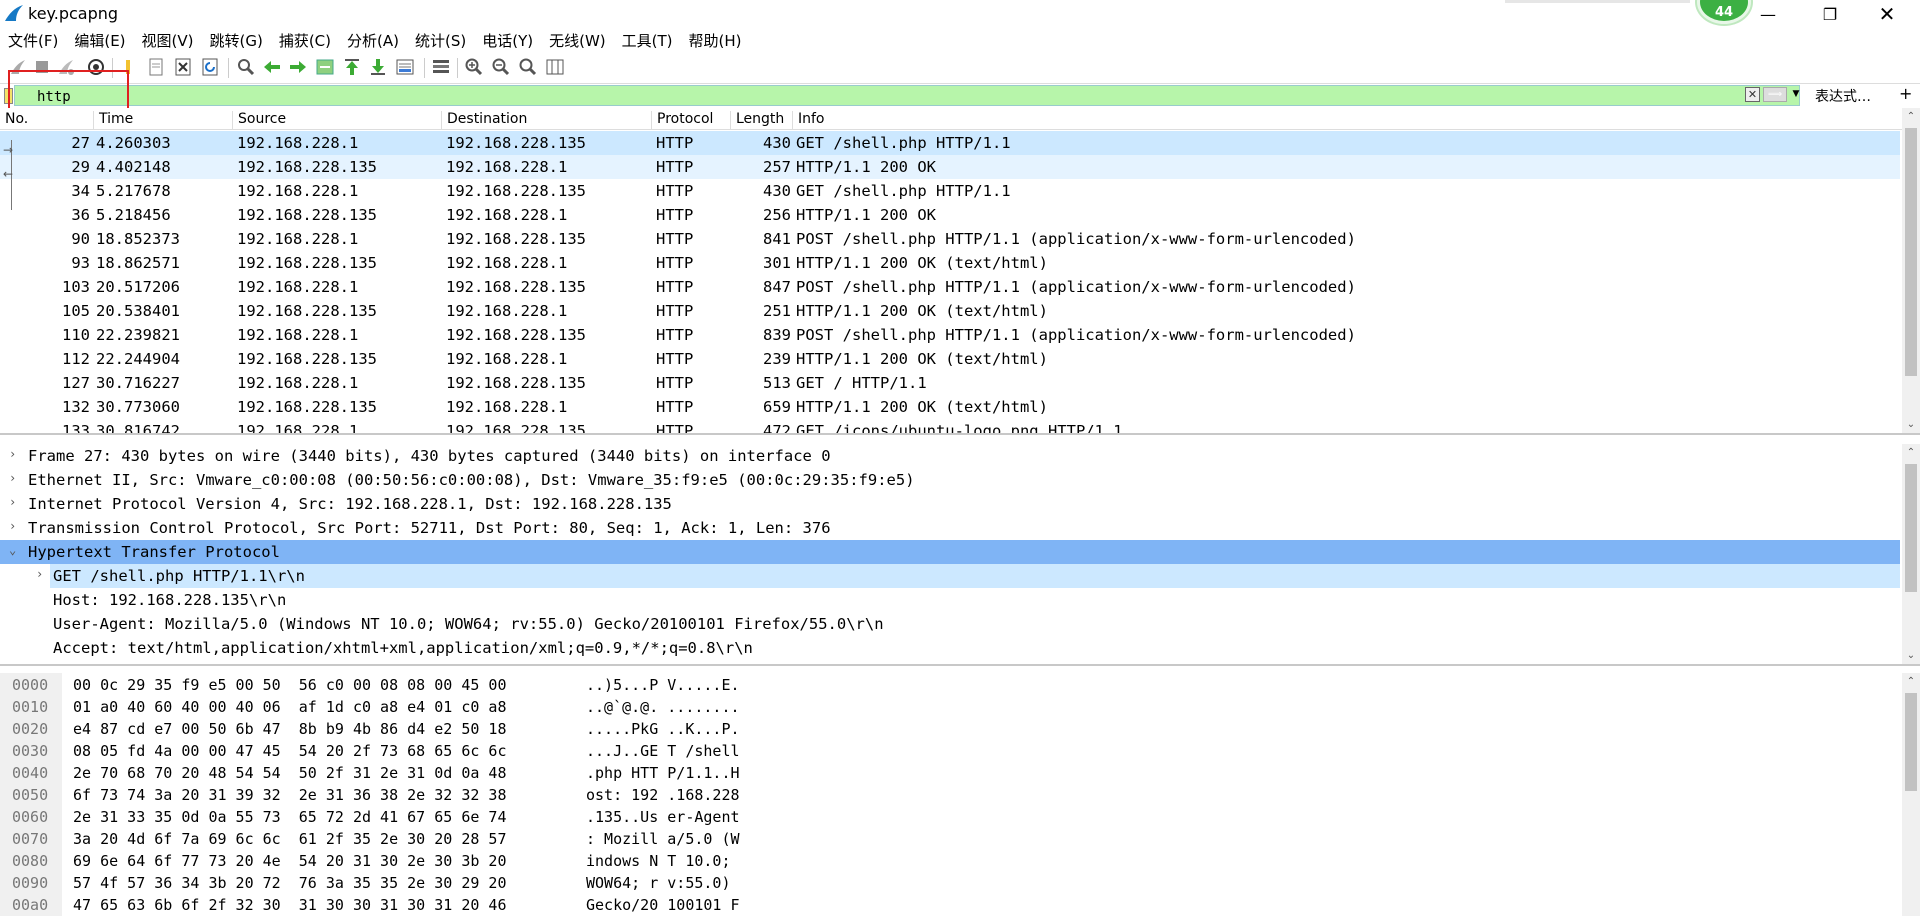 The height and width of the screenshot is (916, 1920). Describe the element at coordinates (272, 67) in the screenshot. I see `go-back-icon` at that location.